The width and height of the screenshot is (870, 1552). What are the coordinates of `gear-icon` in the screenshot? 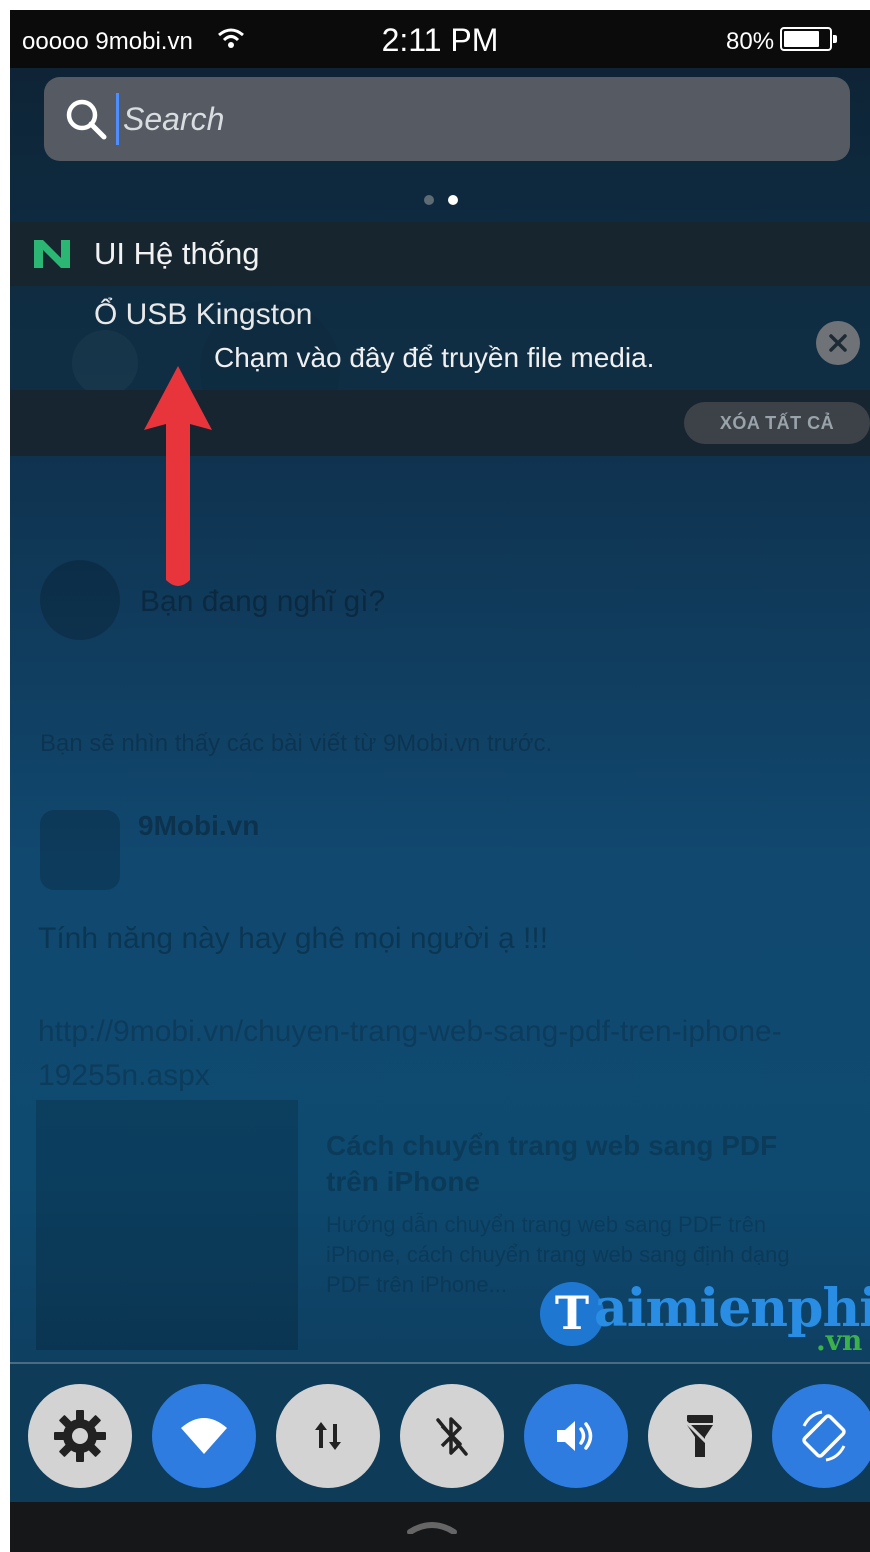 It's located at (80, 1436).